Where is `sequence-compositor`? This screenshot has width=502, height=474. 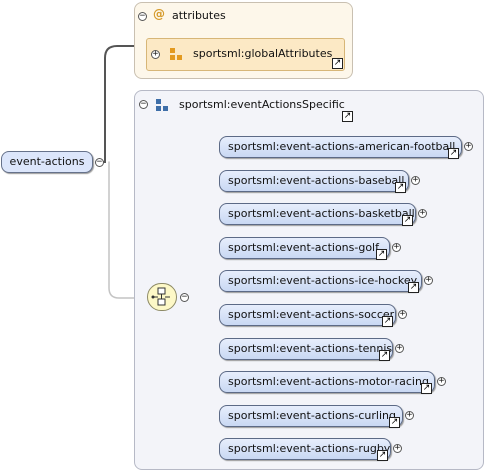 sequence-compositor is located at coordinates (162, 297).